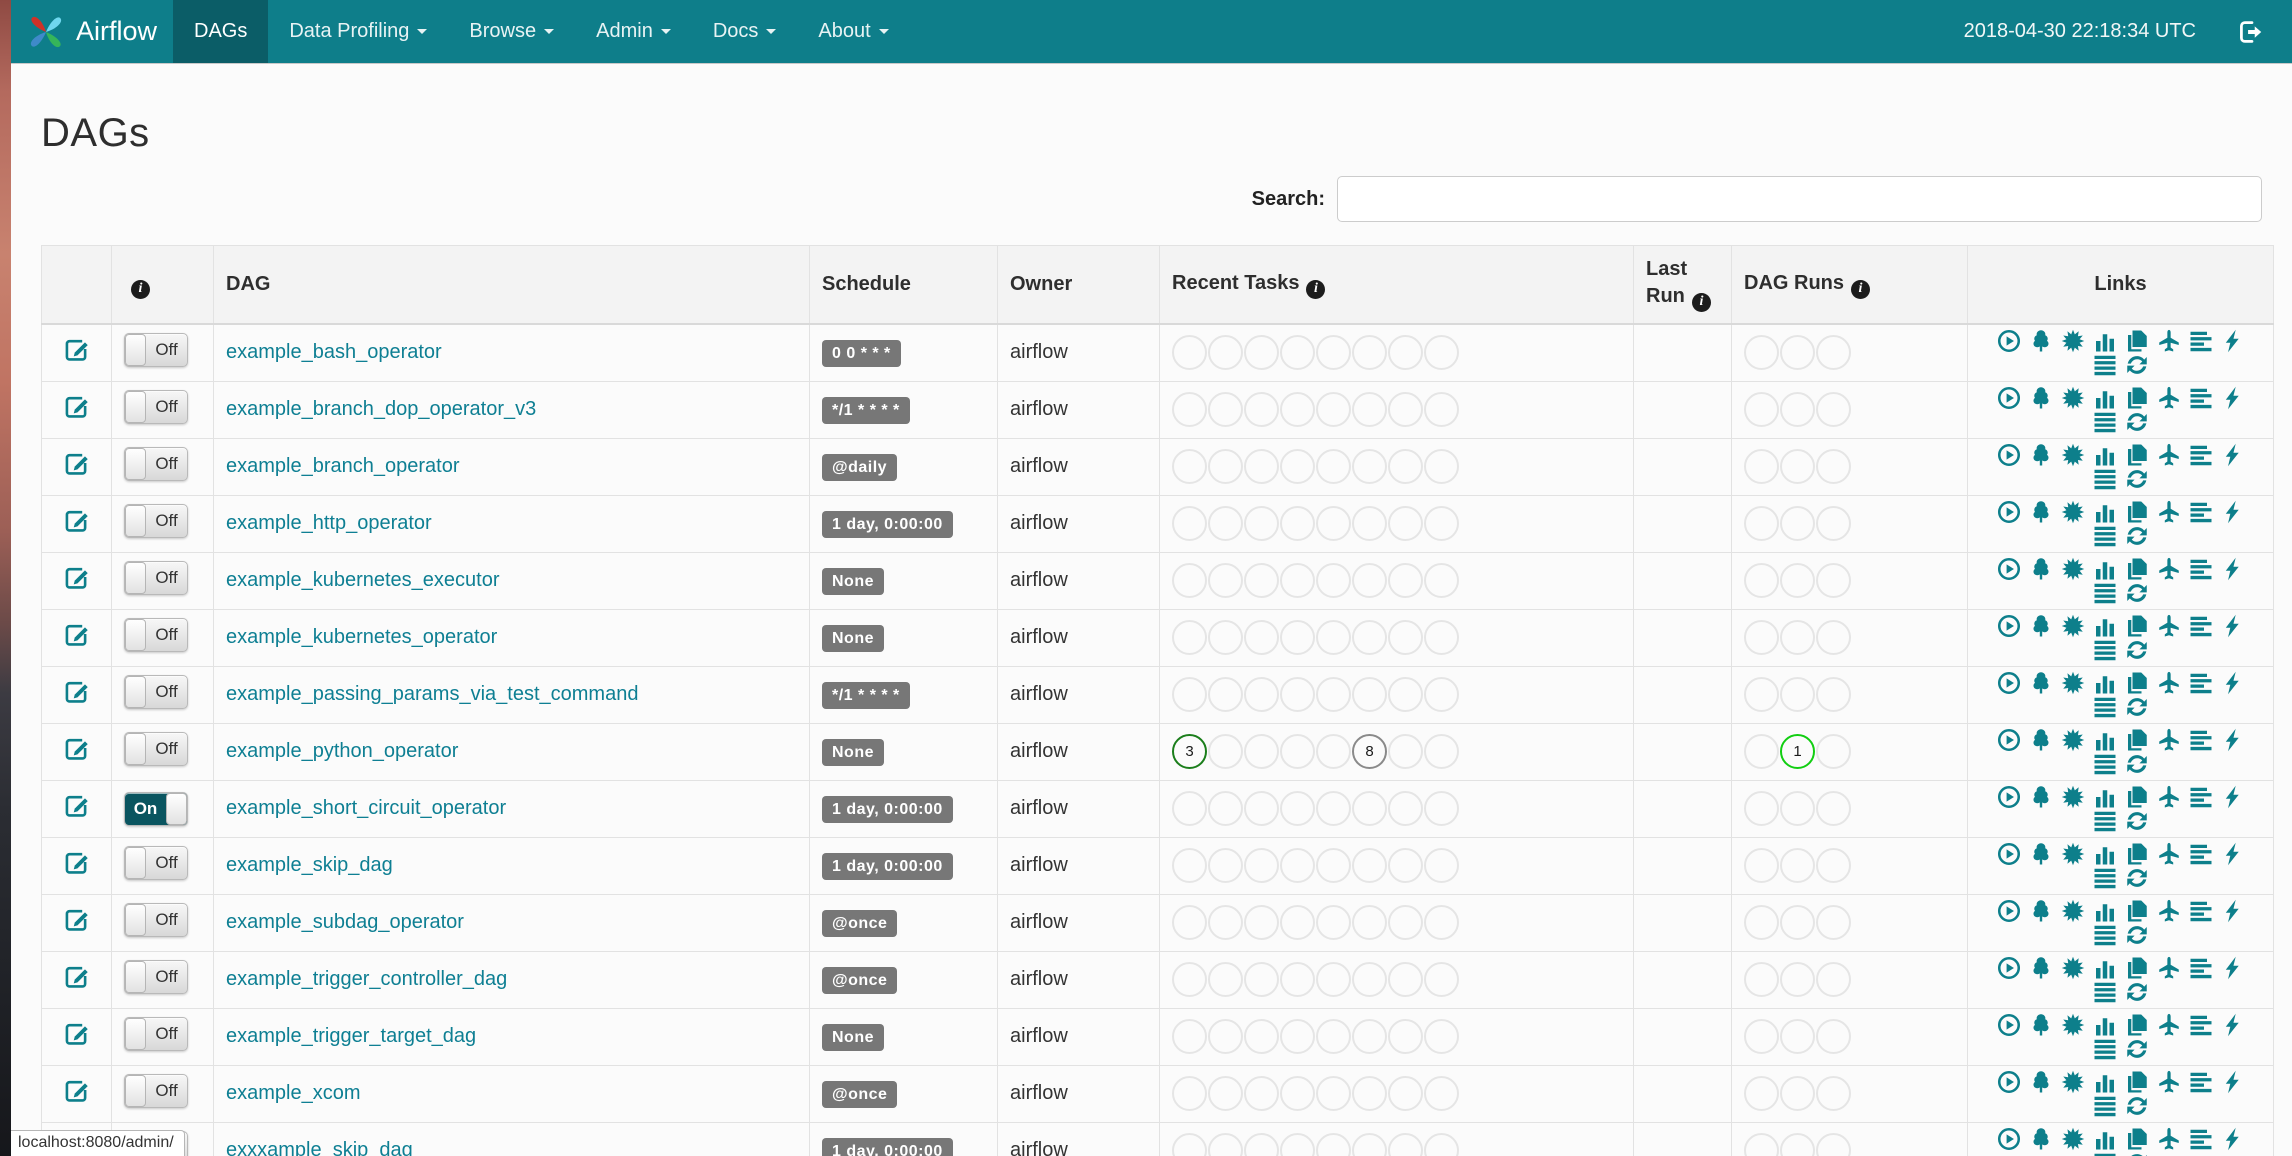 This screenshot has width=2292, height=1156. I want to click on dag-name-link: example_python_operator, so click(342, 751).